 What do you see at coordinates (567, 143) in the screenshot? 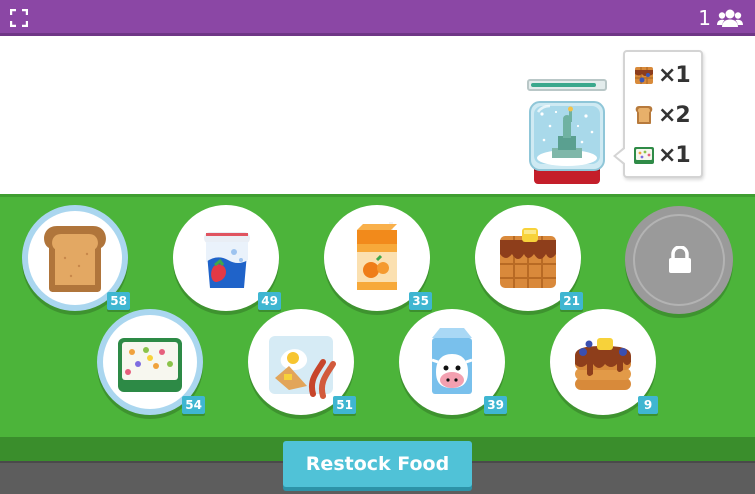
I see `snow-globe-statue-of-liberty-icon` at bounding box center [567, 143].